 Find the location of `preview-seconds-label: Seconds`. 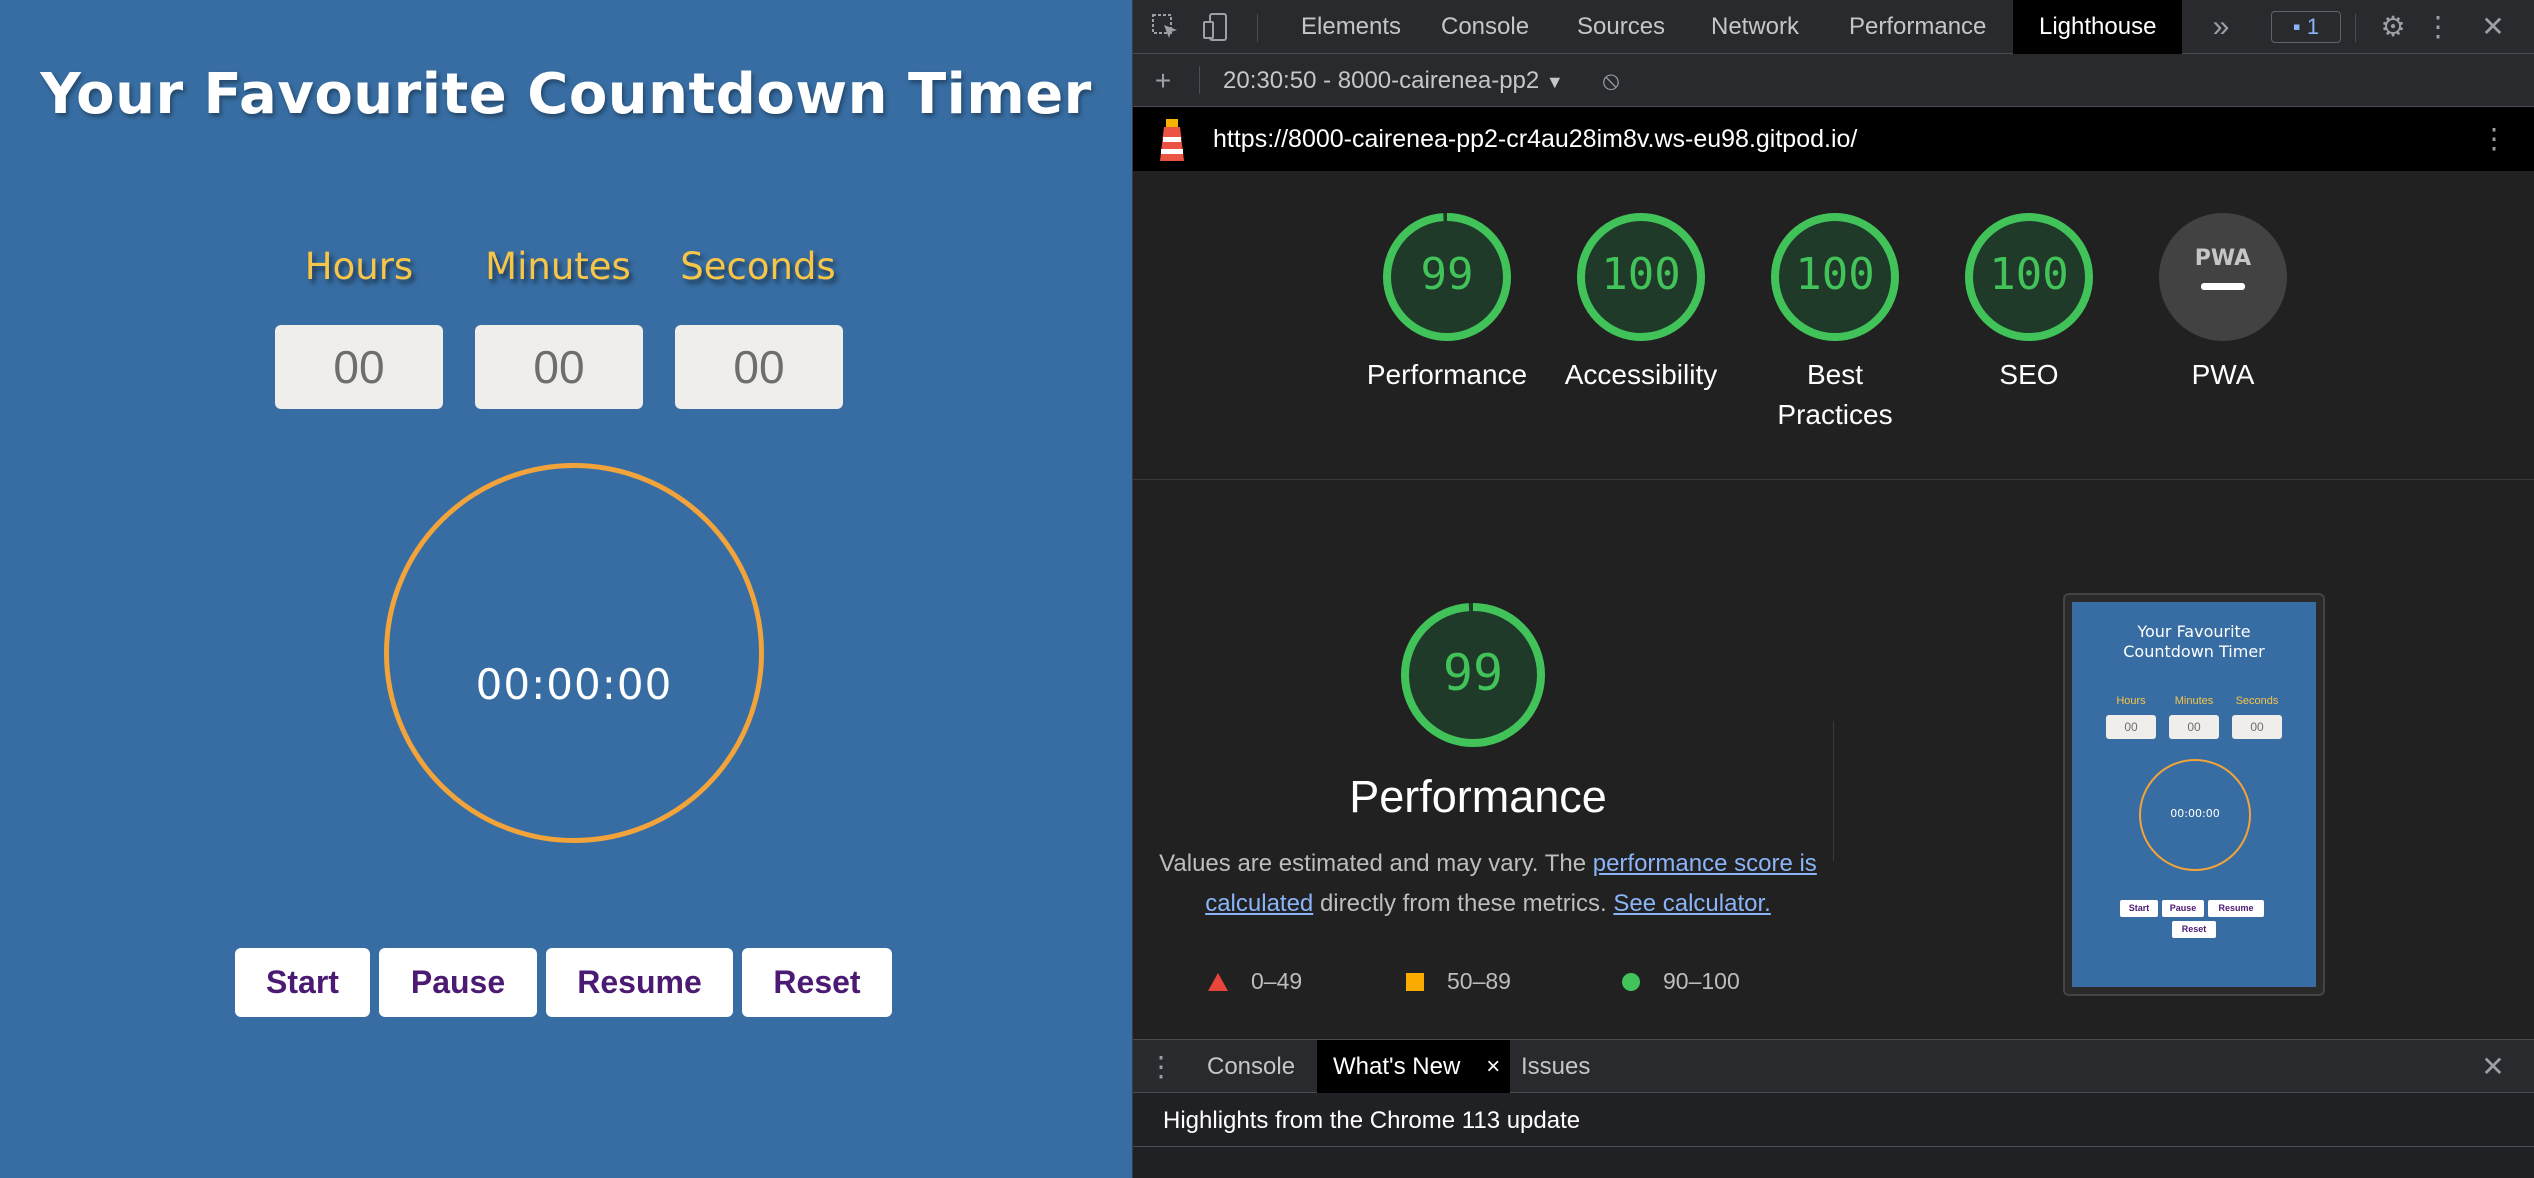

preview-seconds-label: Seconds is located at coordinates (2257, 701).